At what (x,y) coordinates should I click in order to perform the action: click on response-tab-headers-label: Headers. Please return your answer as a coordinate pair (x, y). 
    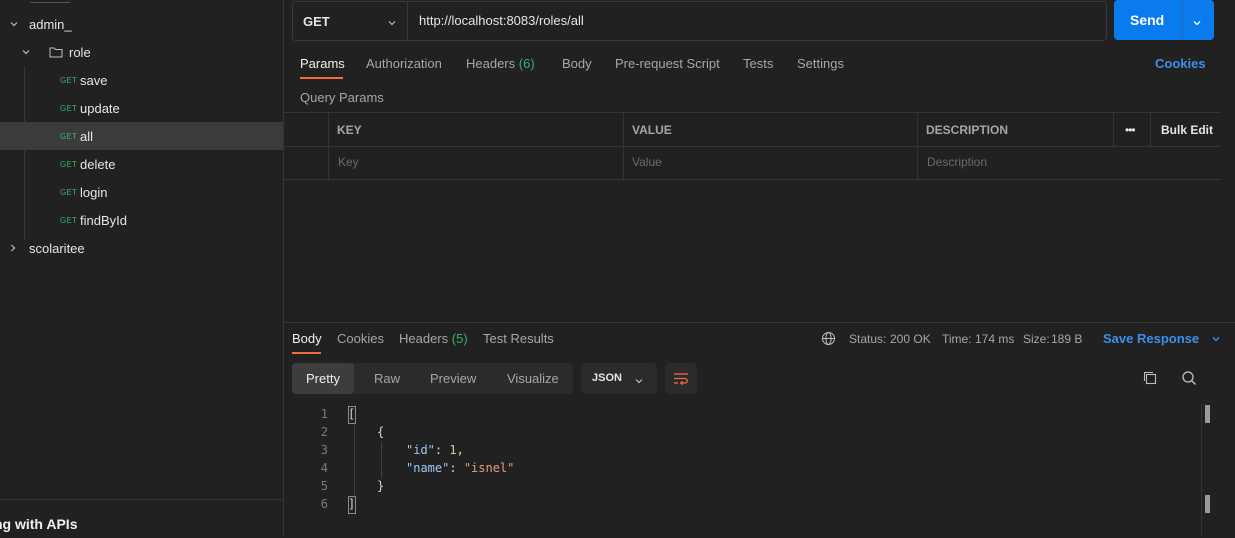
    Looking at the image, I should click on (424, 338).